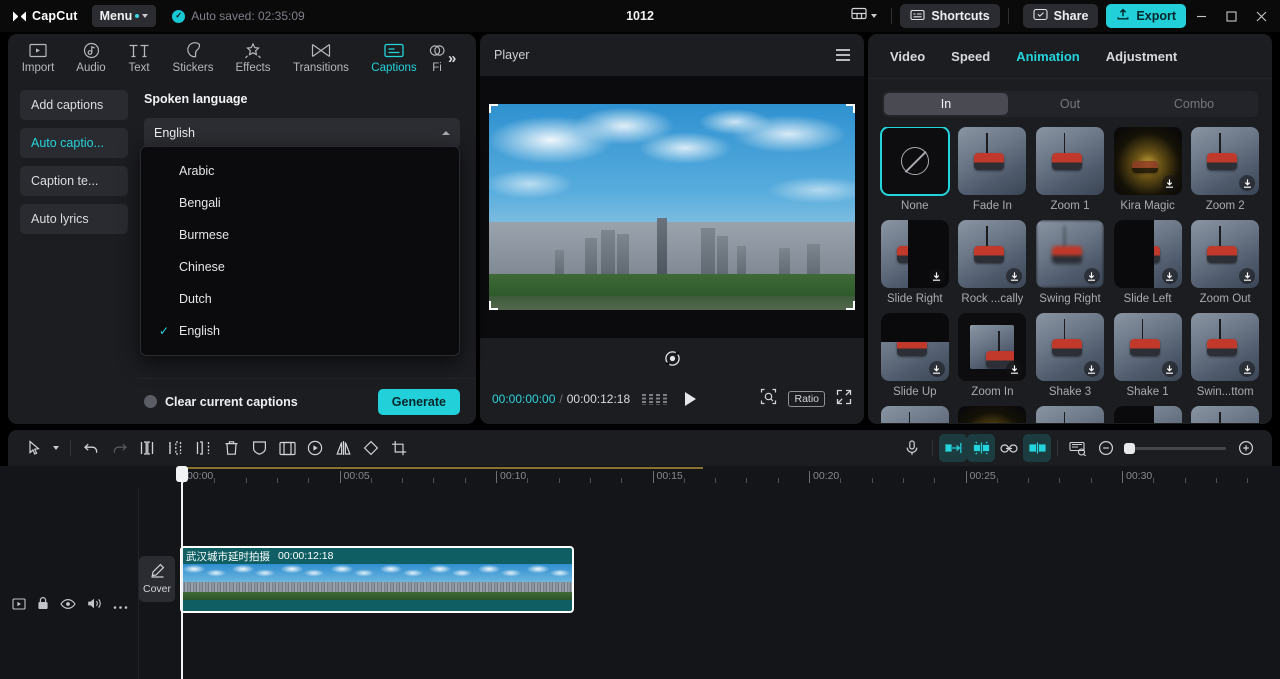 Image resolution: width=1280 pixels, height=679 pixels. What do you see at coordinates (91, 56) in the screenshot?
I see `tab-audio: Audio` at bounding box center [91, 56].